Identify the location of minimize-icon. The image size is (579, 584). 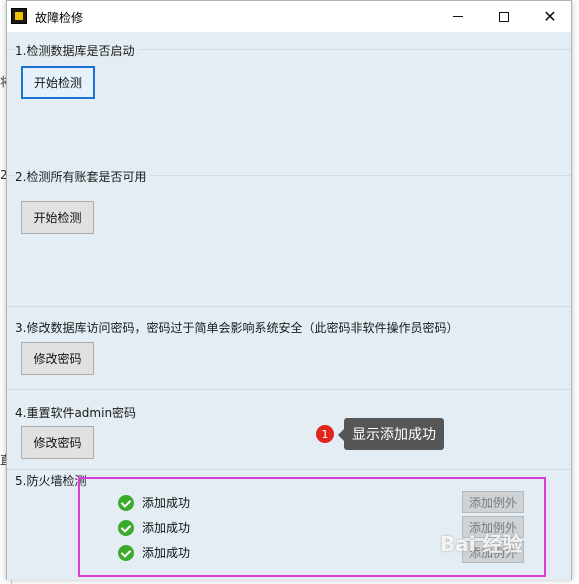
(458, 16).